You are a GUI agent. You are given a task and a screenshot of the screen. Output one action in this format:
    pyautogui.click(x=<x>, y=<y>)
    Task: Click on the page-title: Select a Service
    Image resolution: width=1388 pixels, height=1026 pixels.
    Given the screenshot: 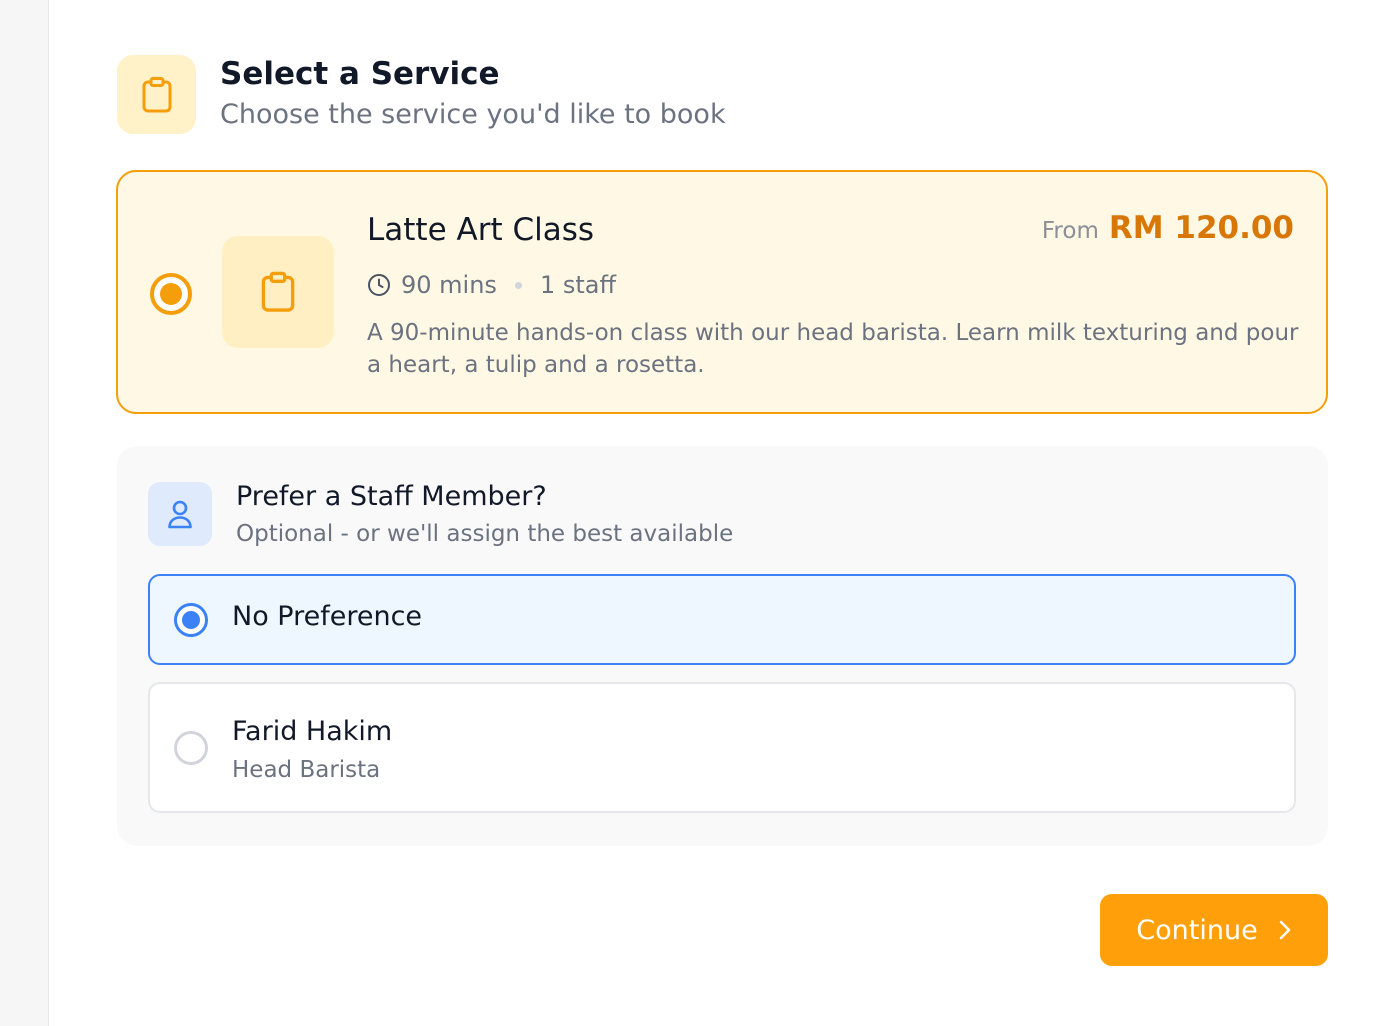 What is the action you would take?
    pyautogui.click(x=360, y=74)
    